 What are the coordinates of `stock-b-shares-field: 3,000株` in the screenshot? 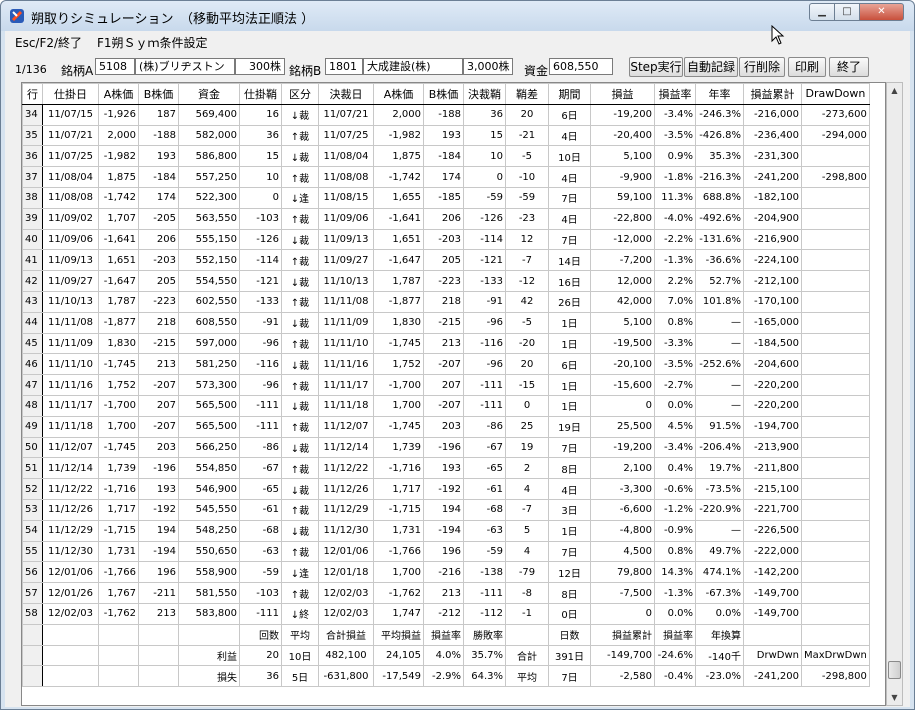 It's located at (488, 66).